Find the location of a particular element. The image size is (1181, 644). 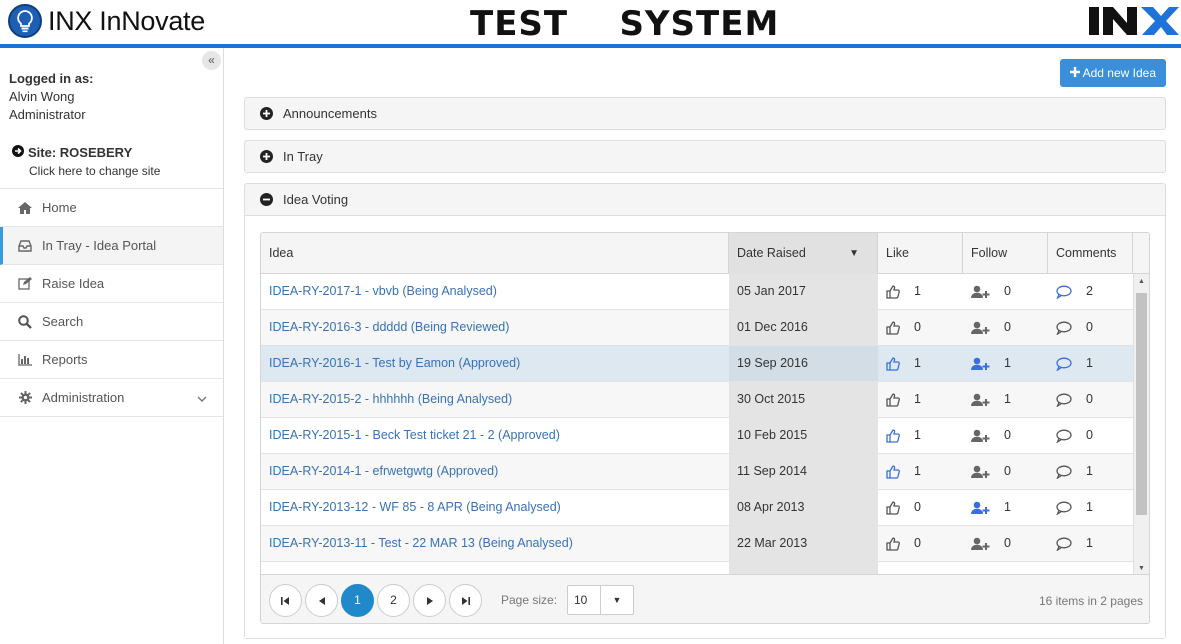

add-new-idea-button: Add new Idea is located at coordinates (1112, 73).